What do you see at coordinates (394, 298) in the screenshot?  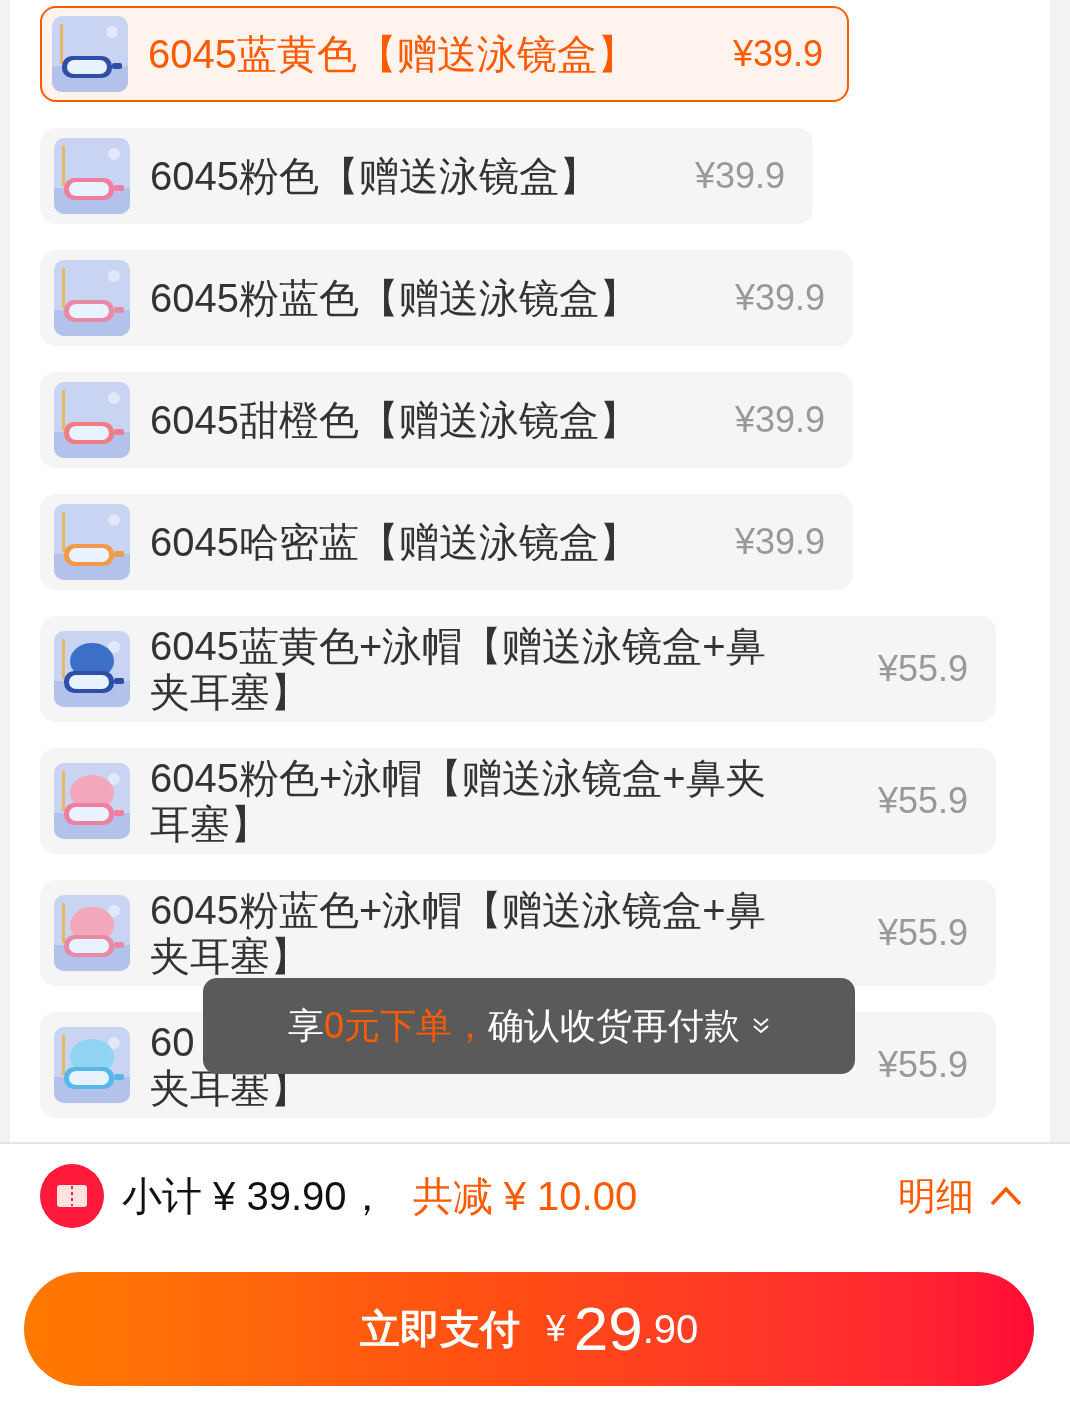 I see `option-name: 6045粉蓝色【赠送泳镜盒】` at bounding box center [394, 298].